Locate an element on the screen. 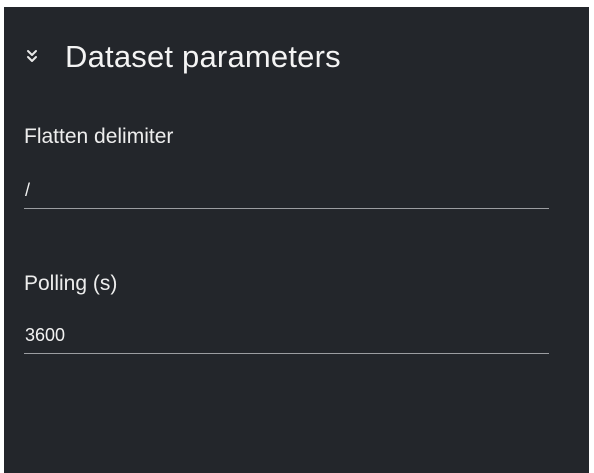  section-title: Dataset parameters is located at coordinates (203, 56).